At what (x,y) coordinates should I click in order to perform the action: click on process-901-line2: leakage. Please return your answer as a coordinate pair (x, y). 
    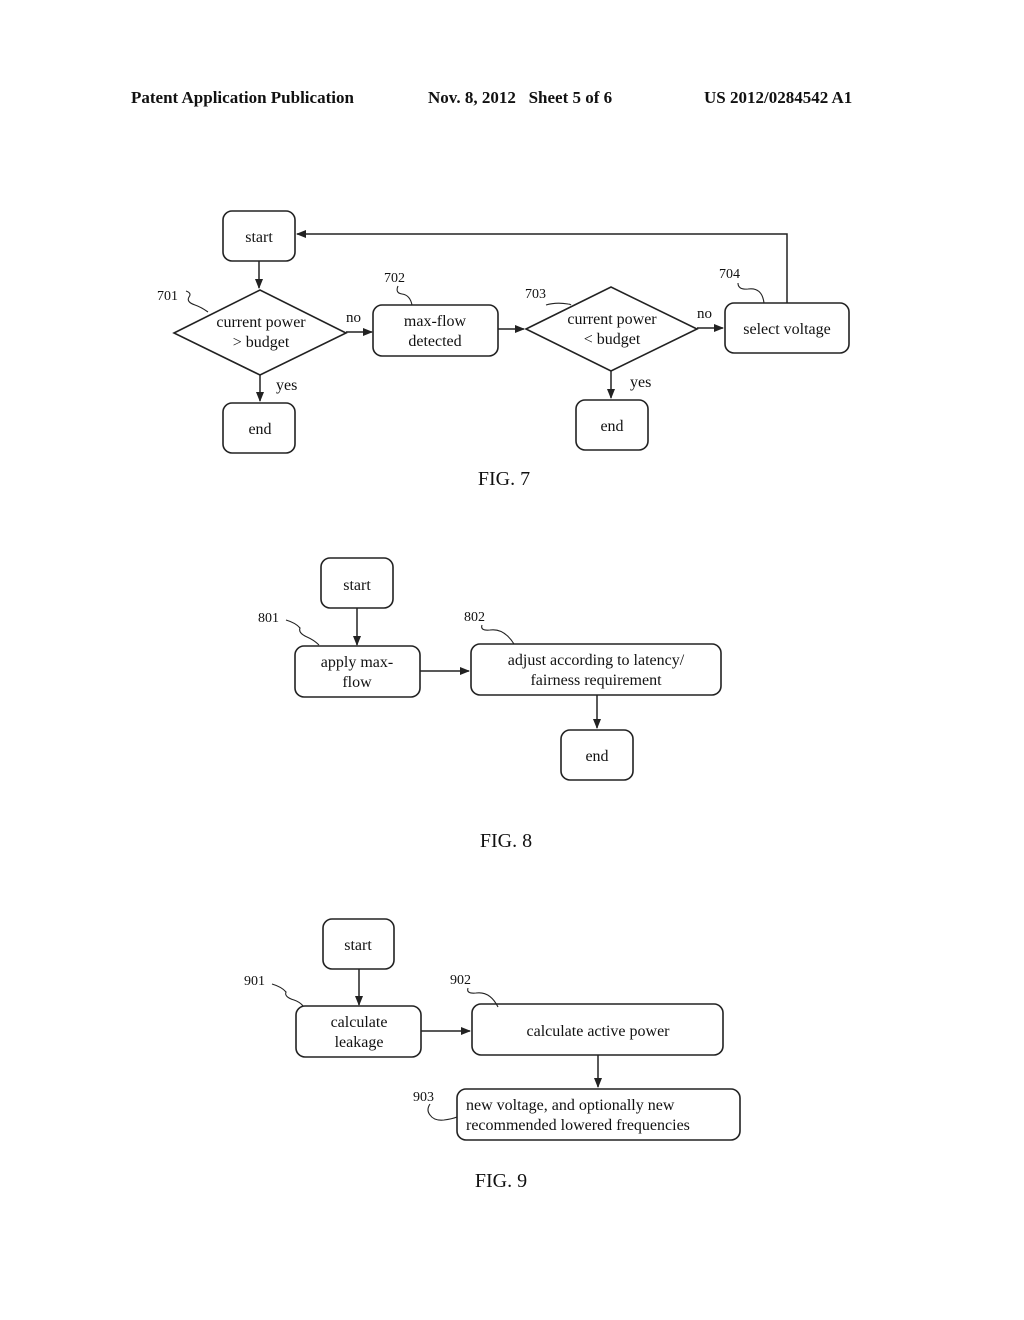
    Looking at the image, I should click on (359, 1042).